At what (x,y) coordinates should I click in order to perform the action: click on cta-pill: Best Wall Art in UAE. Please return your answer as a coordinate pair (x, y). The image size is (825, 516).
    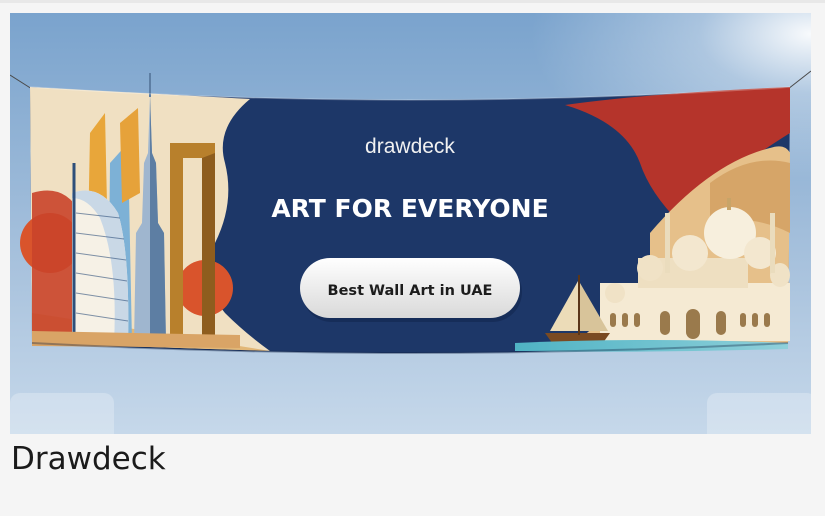
    Looking at the image, I should click on (411, 290).